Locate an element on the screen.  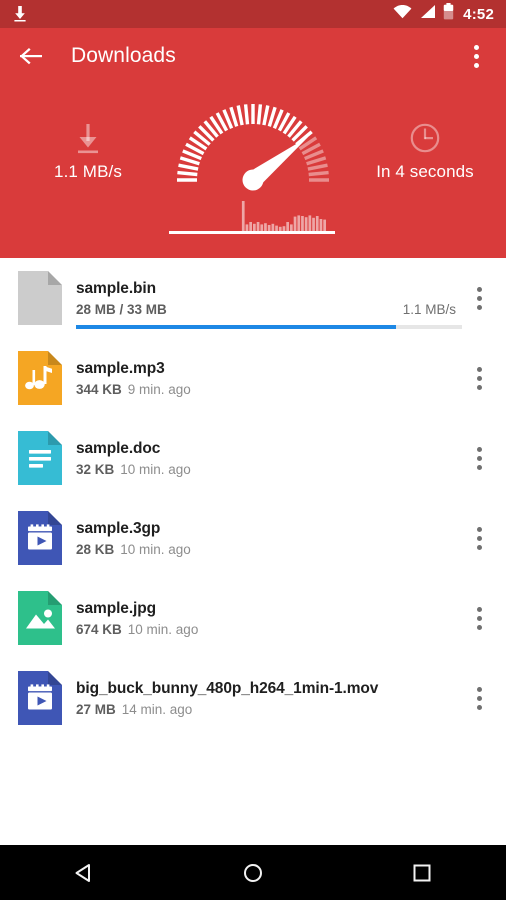
download-speed-label: 1.1 MB/s is located at coordinates (88, 171).